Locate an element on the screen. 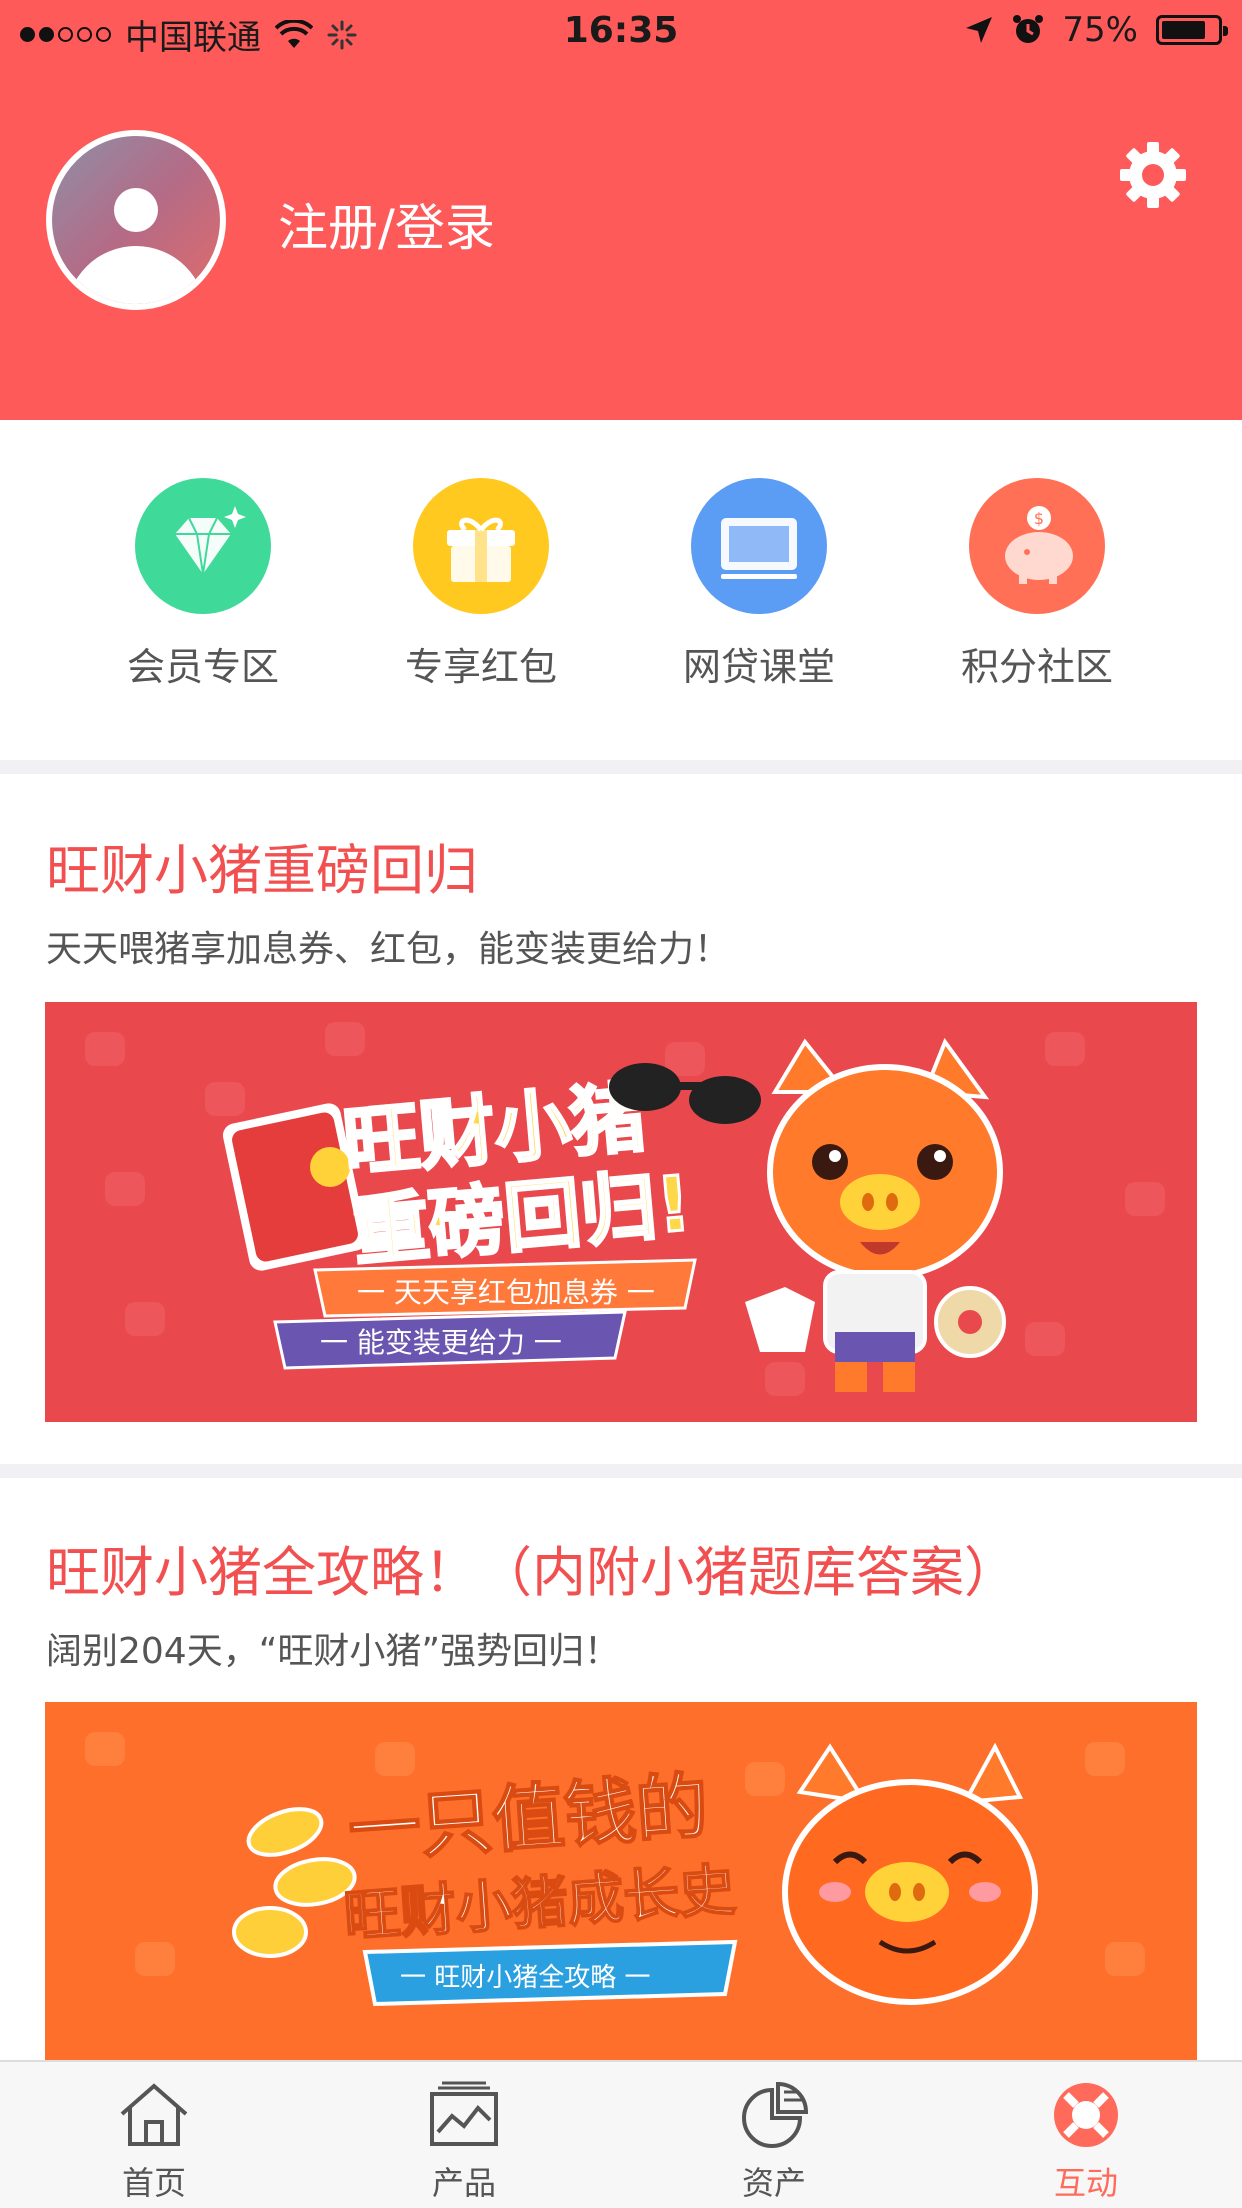  screen-icon is located at coordinates (759, 546).